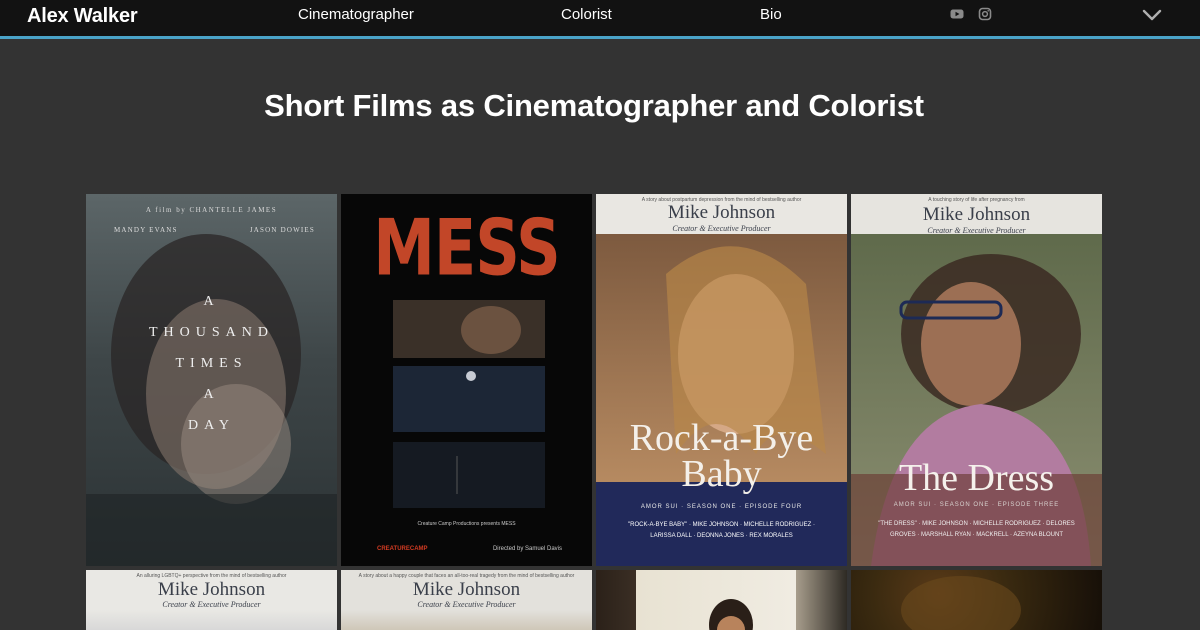 Image resolution: width=1200 pixels, height=630 pixels. What do you see at coordinates (771, 14) in the screenshot?
I see `nav-link-bio: Bio` at bounding box center [771, 14].